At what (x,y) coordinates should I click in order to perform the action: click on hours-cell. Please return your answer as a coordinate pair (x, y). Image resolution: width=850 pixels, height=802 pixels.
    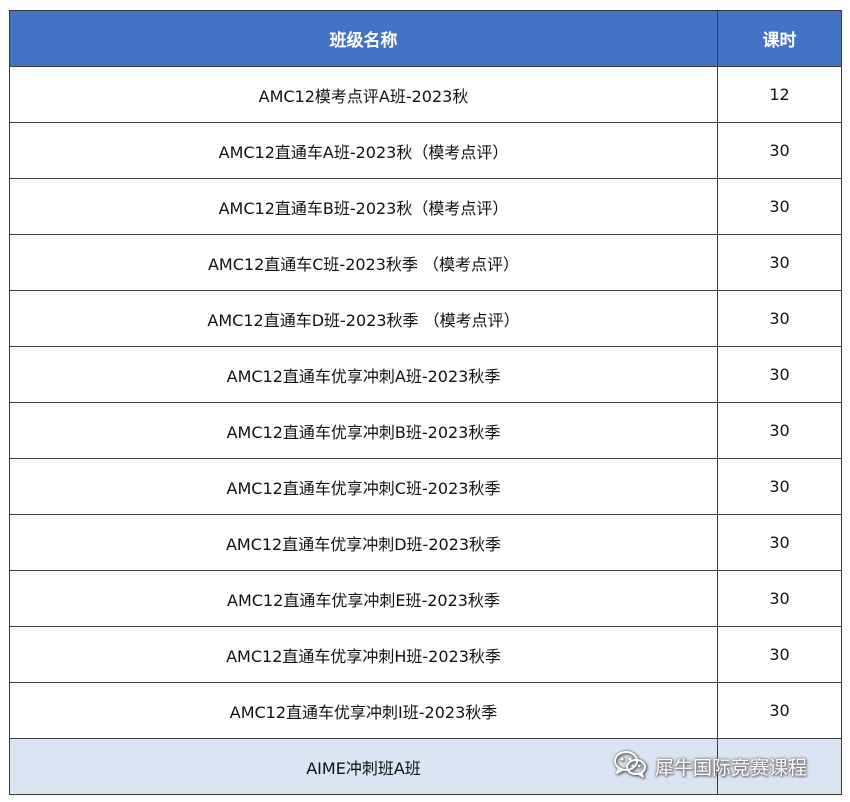
    Looking at the image, I should click on (779, 766).